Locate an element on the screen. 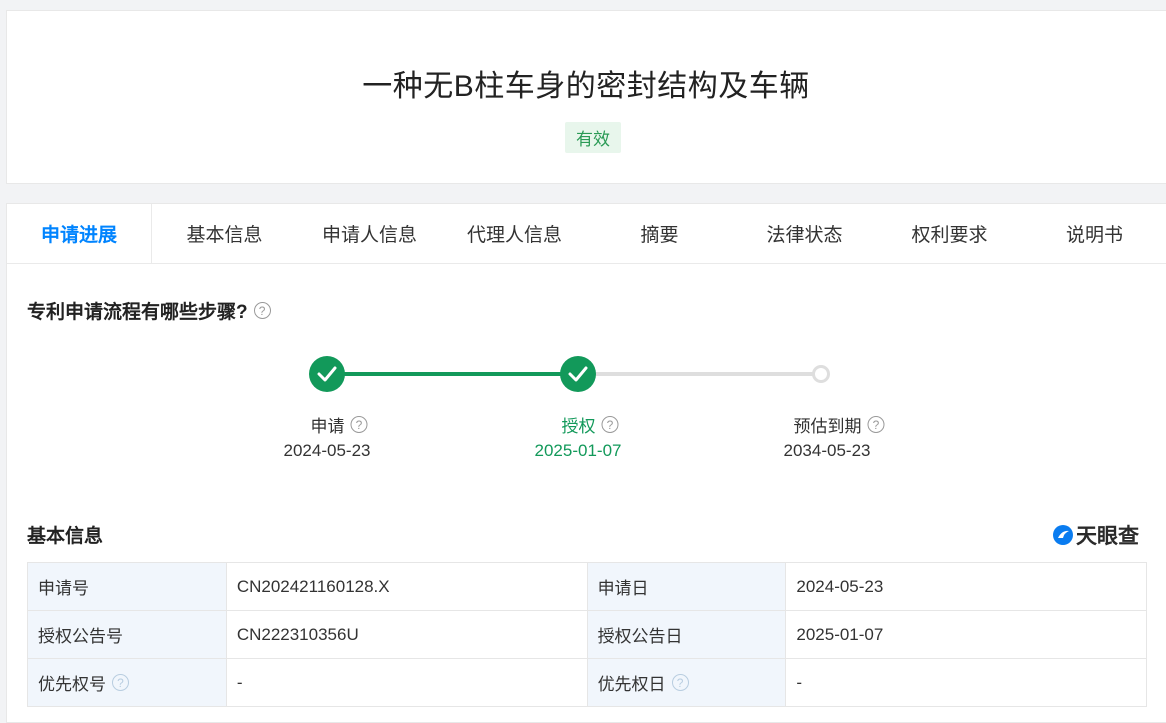 This screenshot has height=723, width=1166. table-row: 申请号 CN202421160128.X 申请日 2024-05-23 is located at coordinates (587, 586).